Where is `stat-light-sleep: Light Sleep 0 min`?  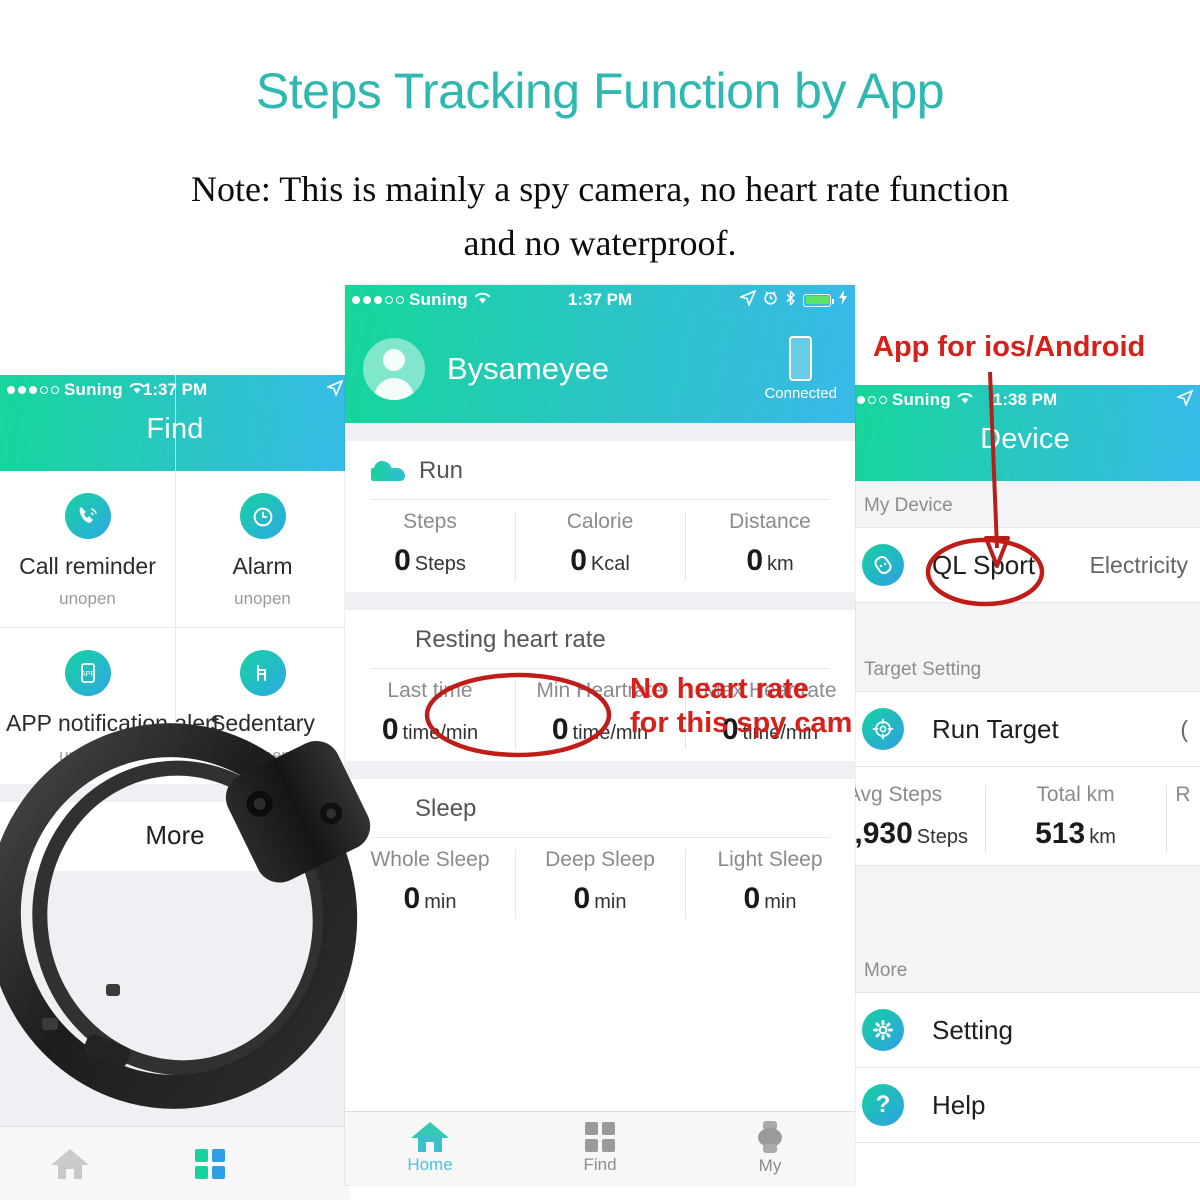 stat-light-sleep: Light Sleep 0 min is located at coordinates (770, 884).